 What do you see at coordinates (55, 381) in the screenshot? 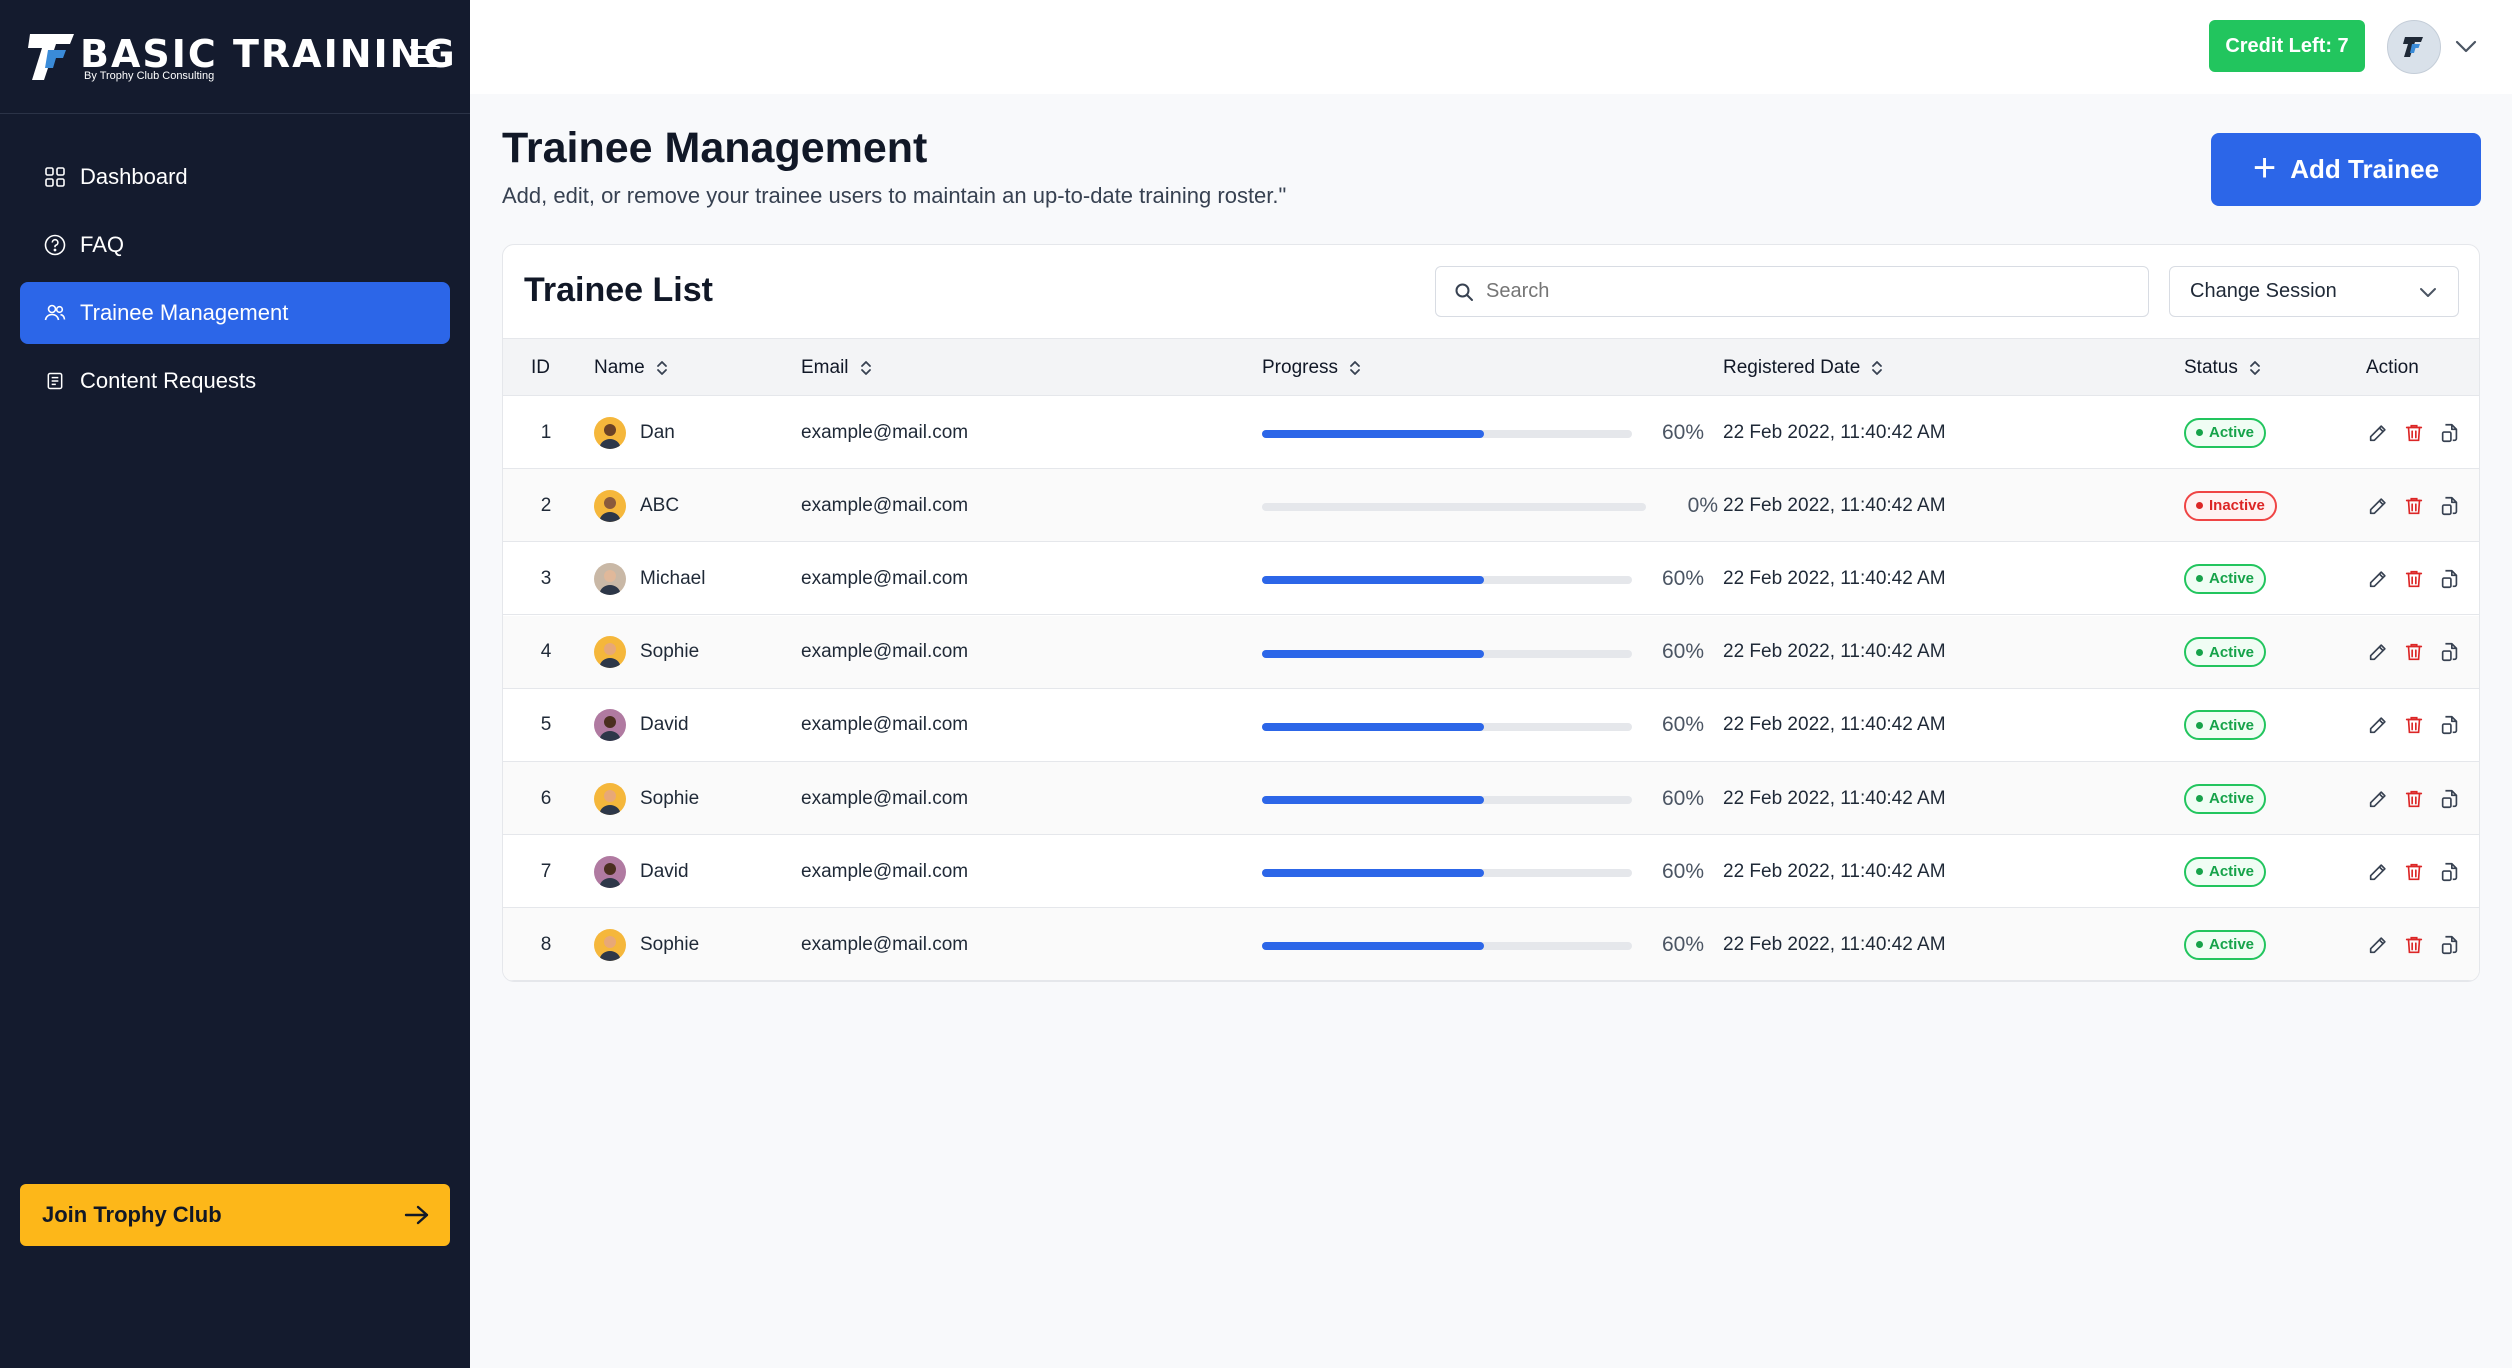
I see `document-list-icon` at bounding box center [55, 381].